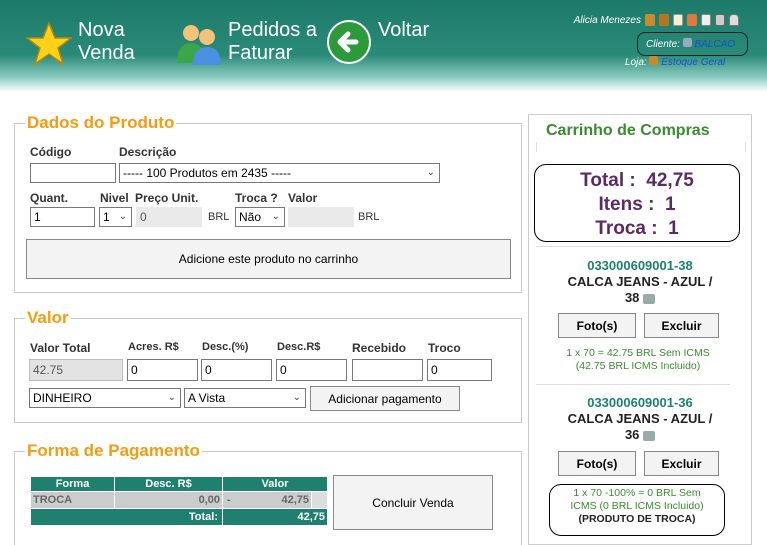  I want to click on forma-select: DINHEIRO ⌄, so click(105, 398).